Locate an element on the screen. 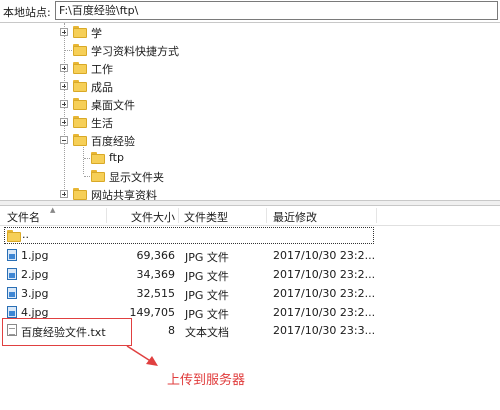 This screenshot has height=410, width=500. file-type: 文本文档 is located at coordinates (207, 332).